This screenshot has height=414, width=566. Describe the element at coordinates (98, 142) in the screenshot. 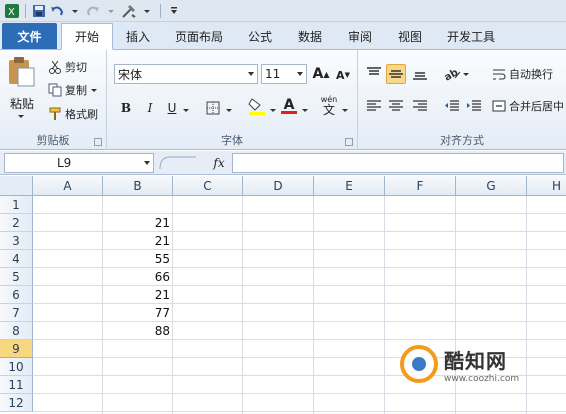

I see `clipboard-dialog-launcher` at that location.